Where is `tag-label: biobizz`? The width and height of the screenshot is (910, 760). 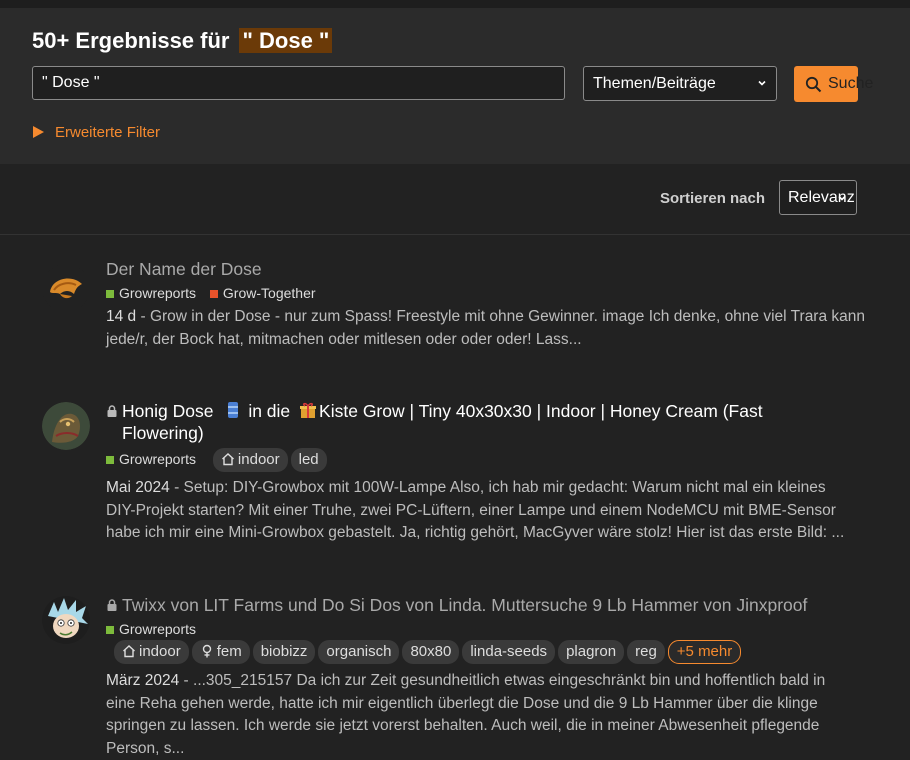
tag-label: biobizz is located at coordinates (284, 651).